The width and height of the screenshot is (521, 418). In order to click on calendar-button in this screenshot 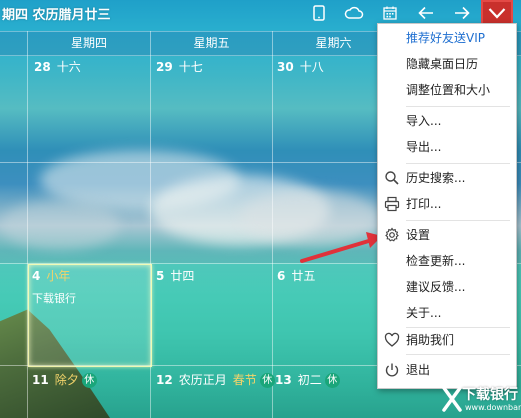, I will do `click(390, 13)`.